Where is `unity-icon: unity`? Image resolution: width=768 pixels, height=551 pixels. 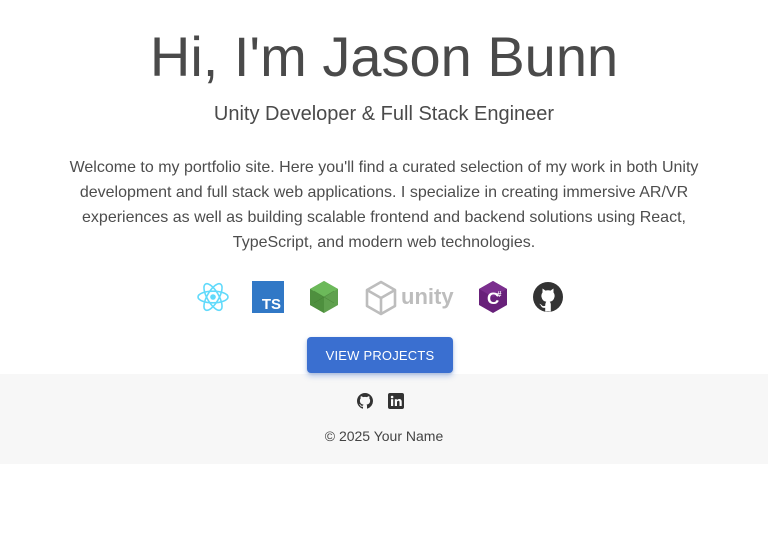
unity-icon: unity is located at coordinates (409, 297).